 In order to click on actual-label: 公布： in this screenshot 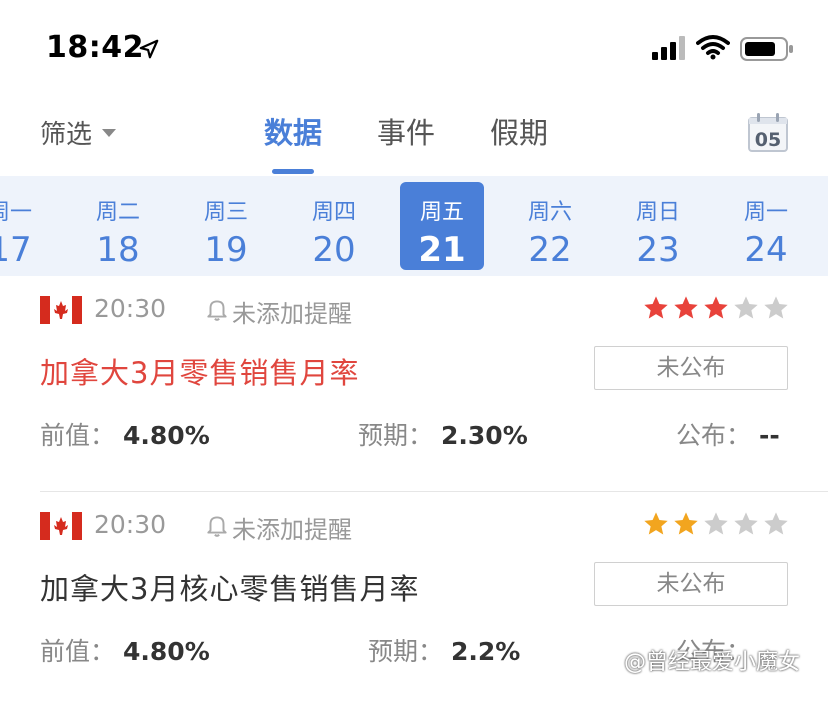, I will do `click(714, 435)`.